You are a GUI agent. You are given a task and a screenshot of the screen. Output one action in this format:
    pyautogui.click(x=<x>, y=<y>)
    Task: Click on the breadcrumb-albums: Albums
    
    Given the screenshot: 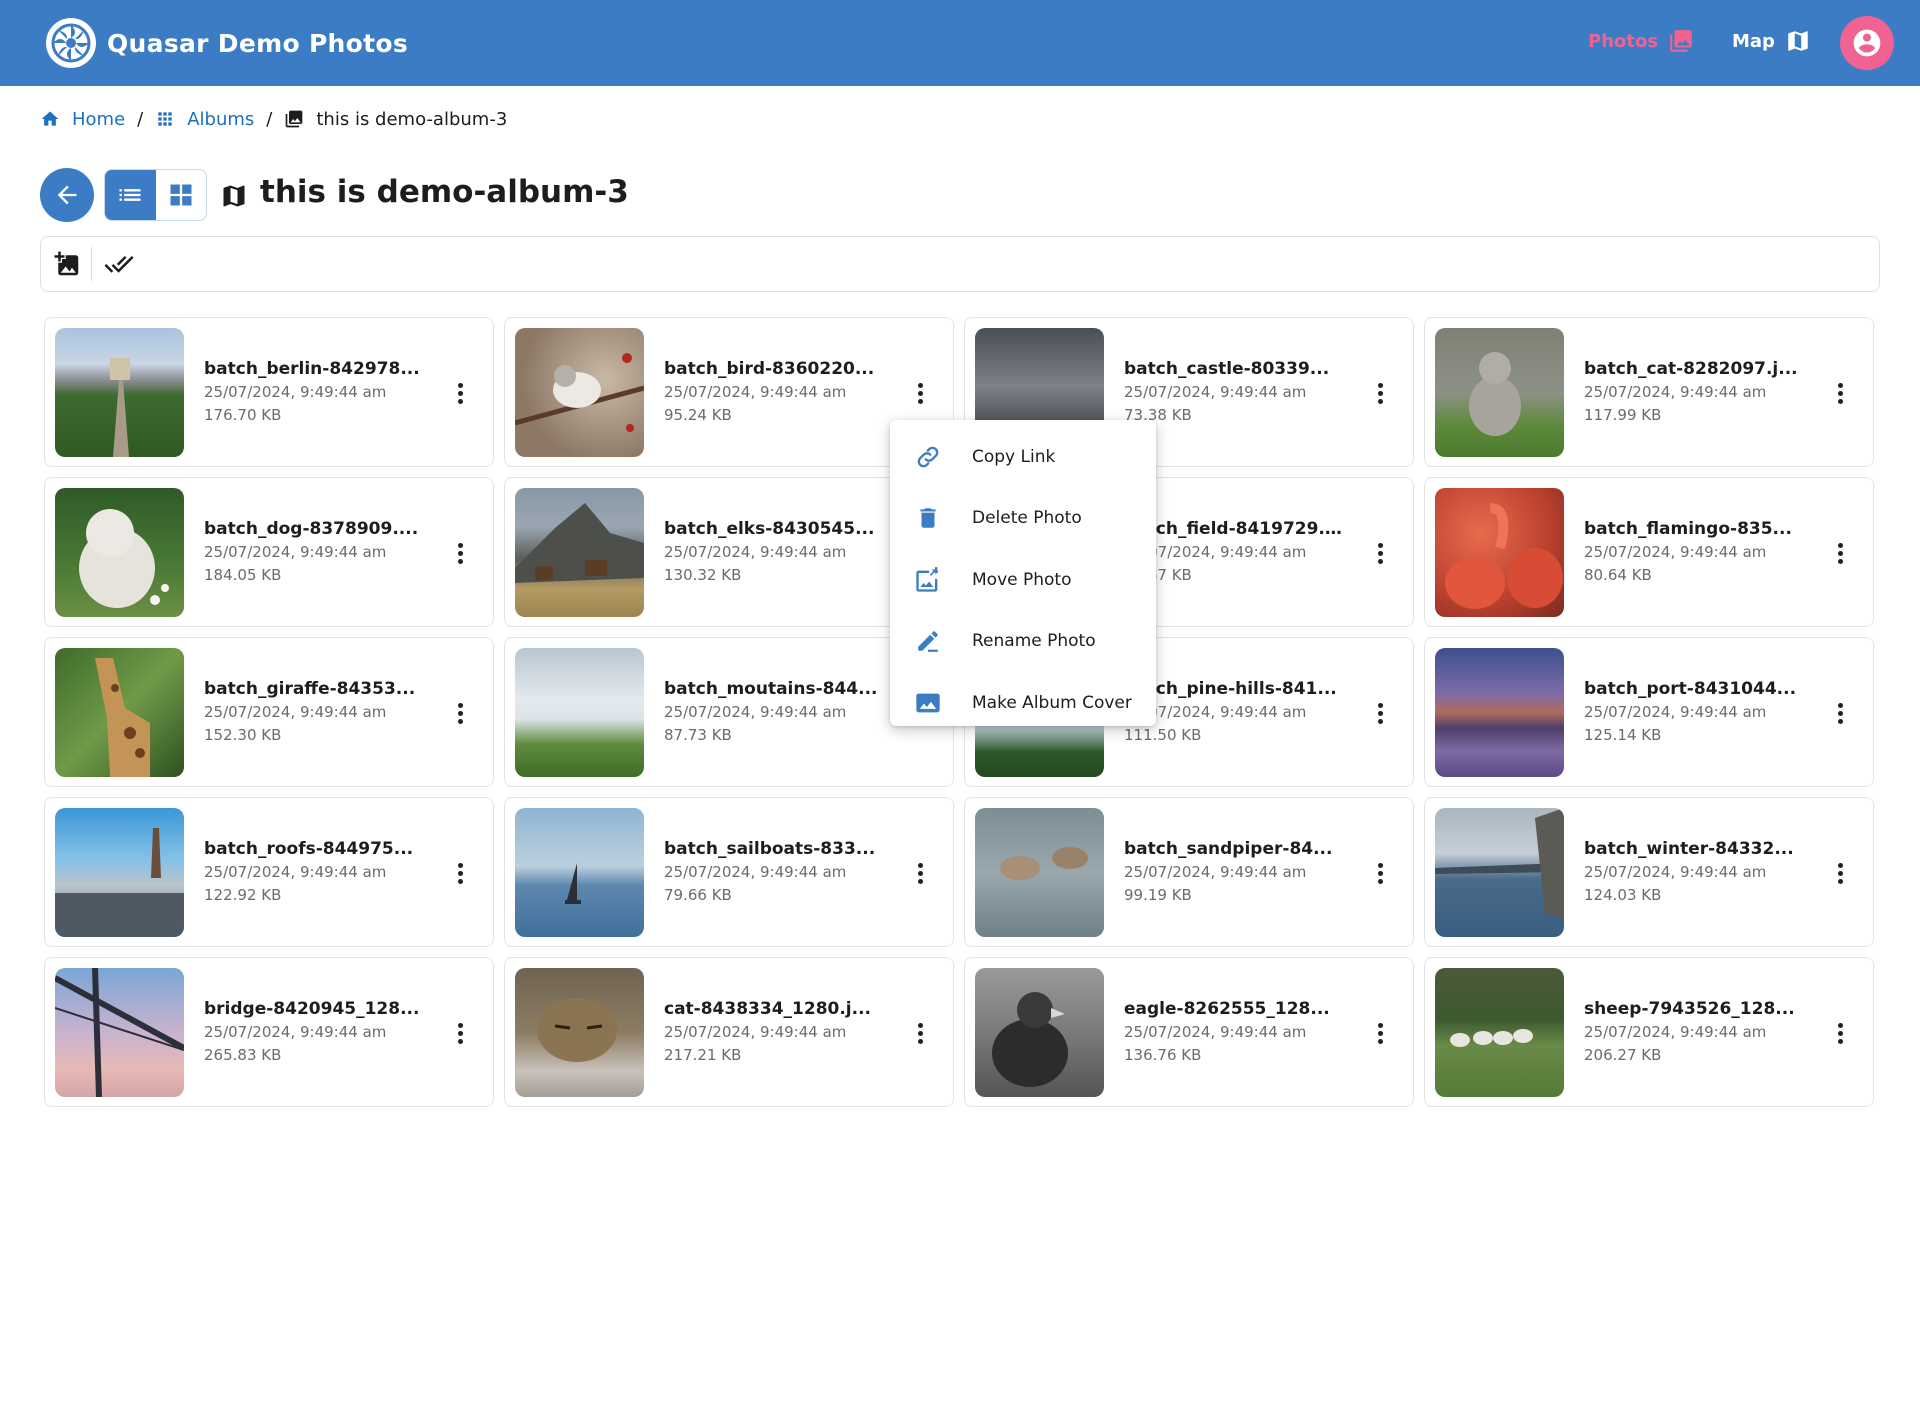 What is the action you would take?
    pyautogui.click(x=204, y=119)
    